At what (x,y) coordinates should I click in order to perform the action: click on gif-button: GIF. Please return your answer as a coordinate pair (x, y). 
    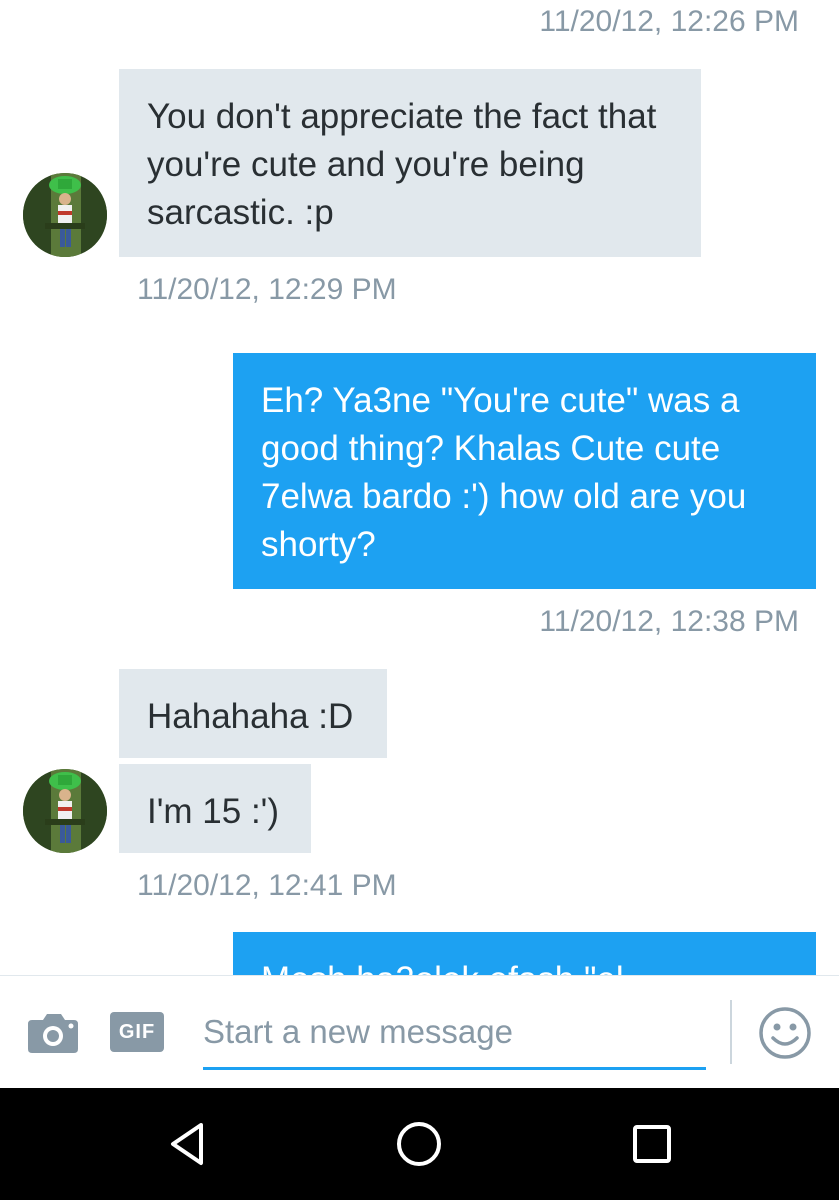
    Looking at the image, I should click on (137, 1032).